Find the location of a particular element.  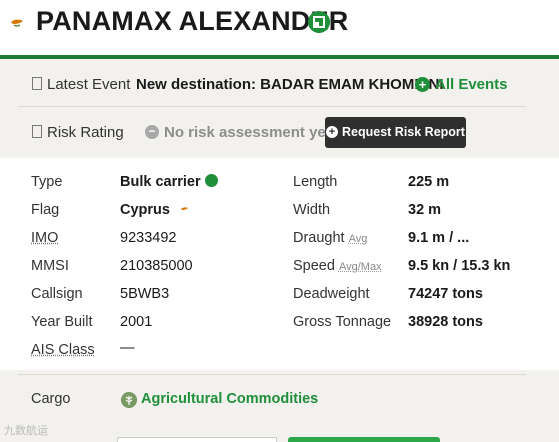

vessel-header: PANAMAX ALEXANDER is located at coordinates (279, 28).